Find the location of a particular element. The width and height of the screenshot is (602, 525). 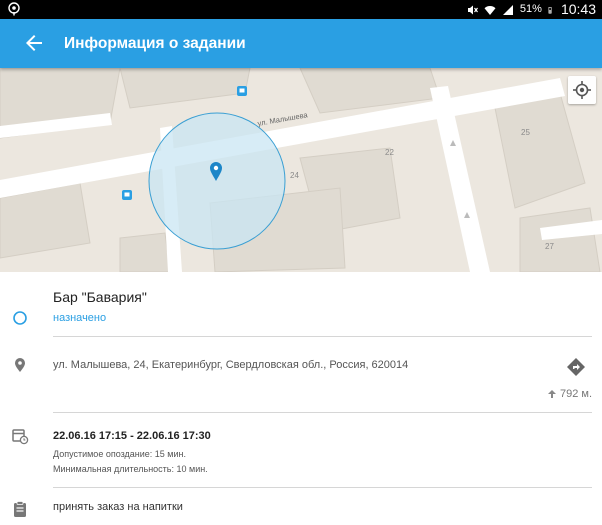

task-name: Бар "Бавария" is located at coordinates (100, 297).